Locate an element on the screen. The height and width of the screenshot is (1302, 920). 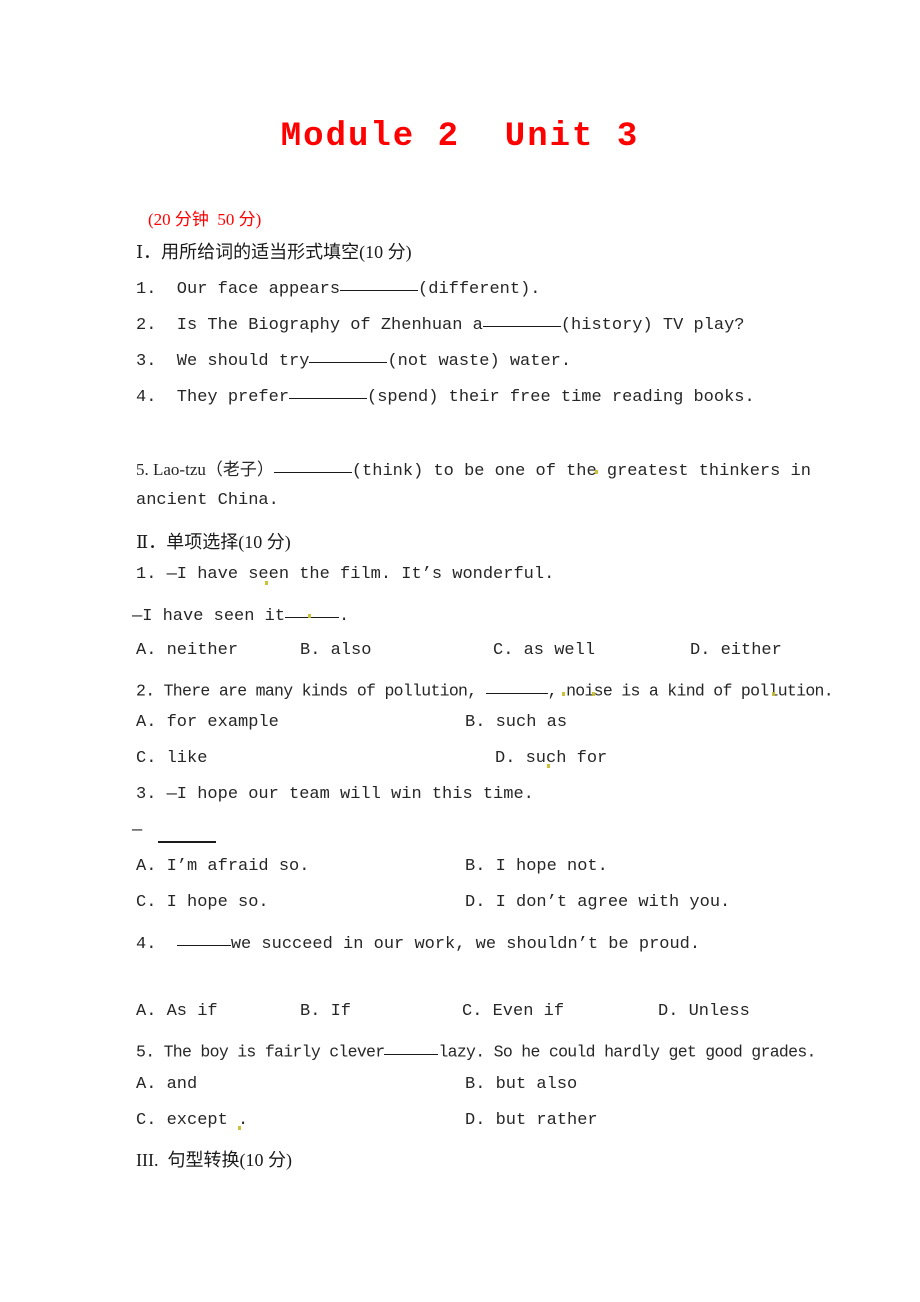
option-2-1-d: D. either is located at coordinates (736, 650).